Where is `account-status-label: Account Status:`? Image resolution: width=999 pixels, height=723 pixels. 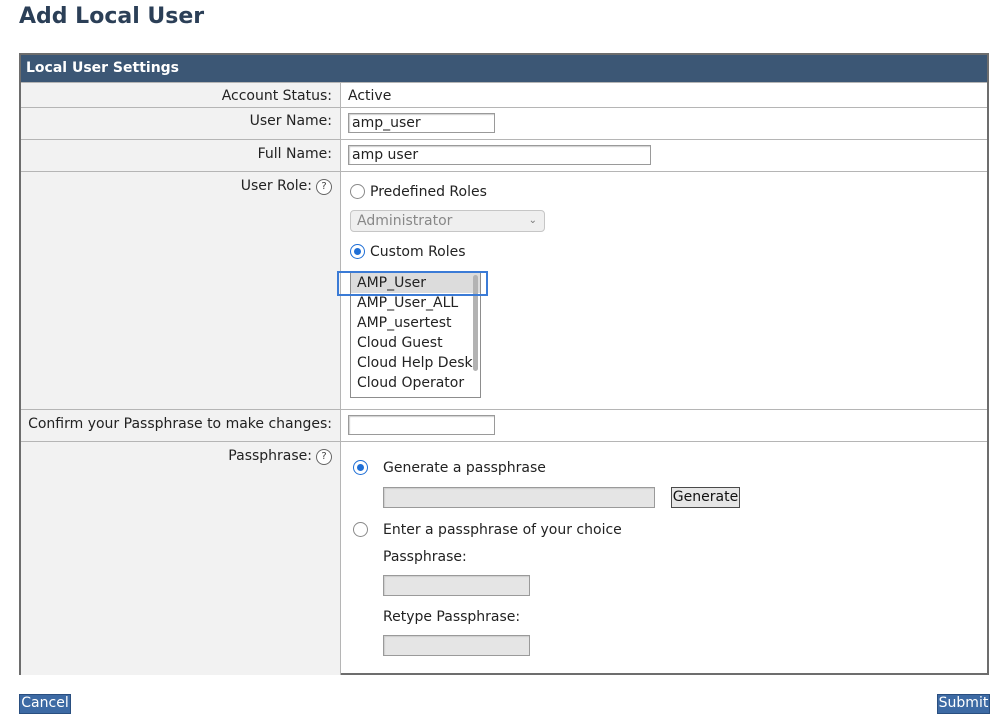 account-status-label: Account Status: is located at coordinates (276, 96).